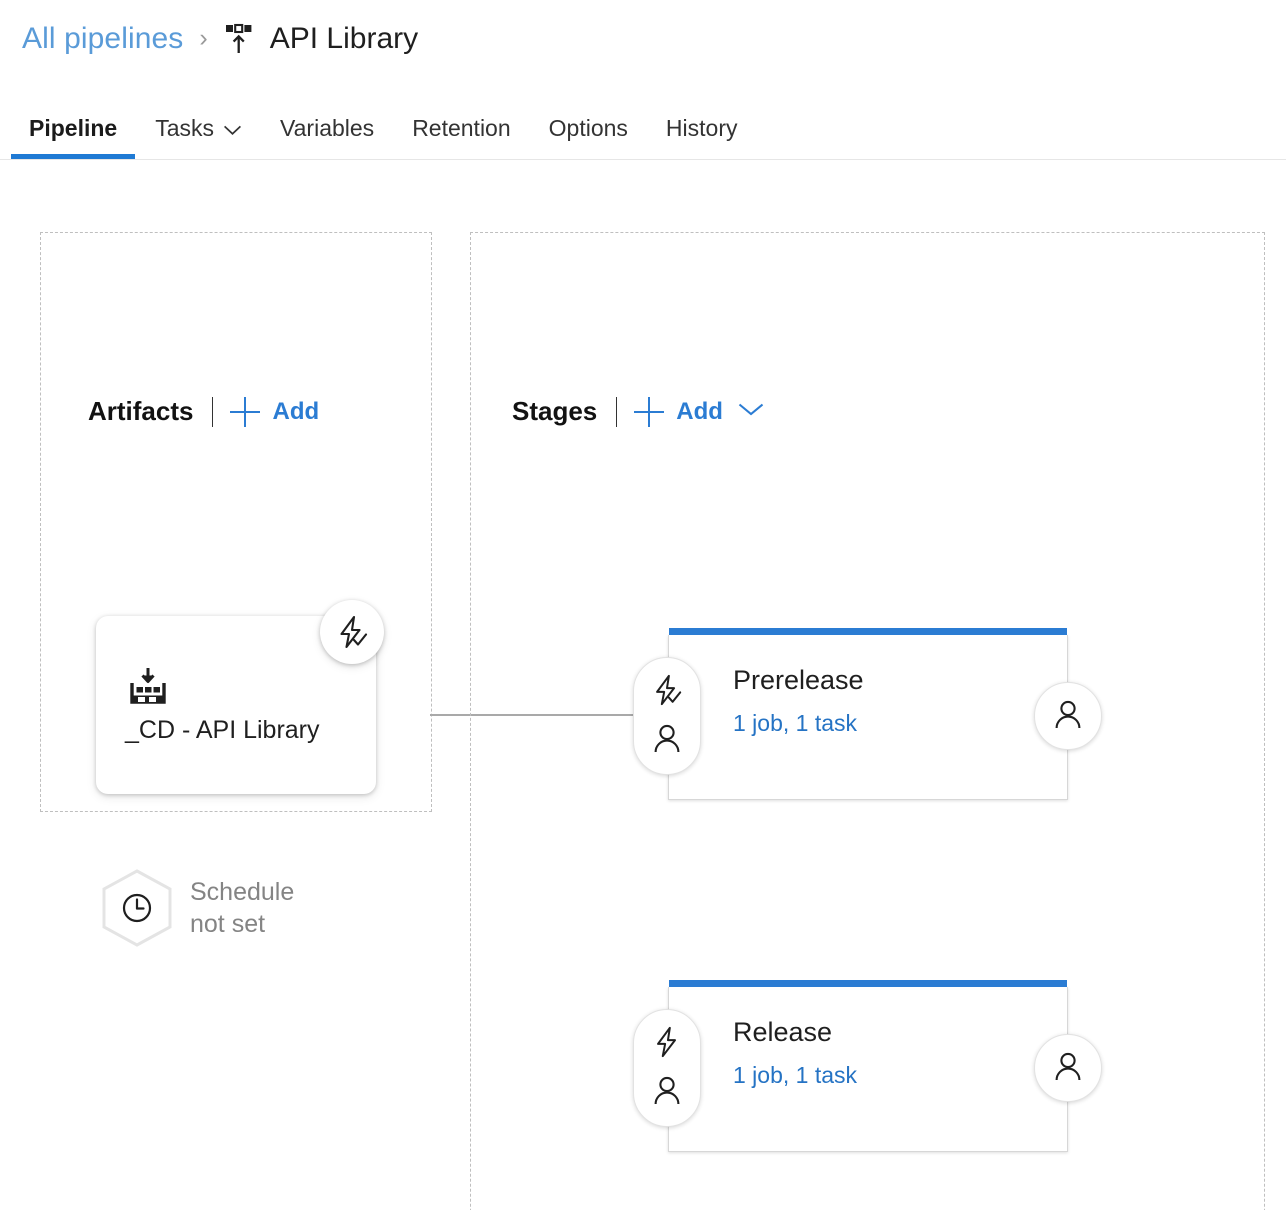 The height and width of the screenshot is (1210, 1286). What do you see at coordinates (222, 730) in the screenshot?
I see `artifact-name: _CD - API Library` at bounding box center [222, 730].